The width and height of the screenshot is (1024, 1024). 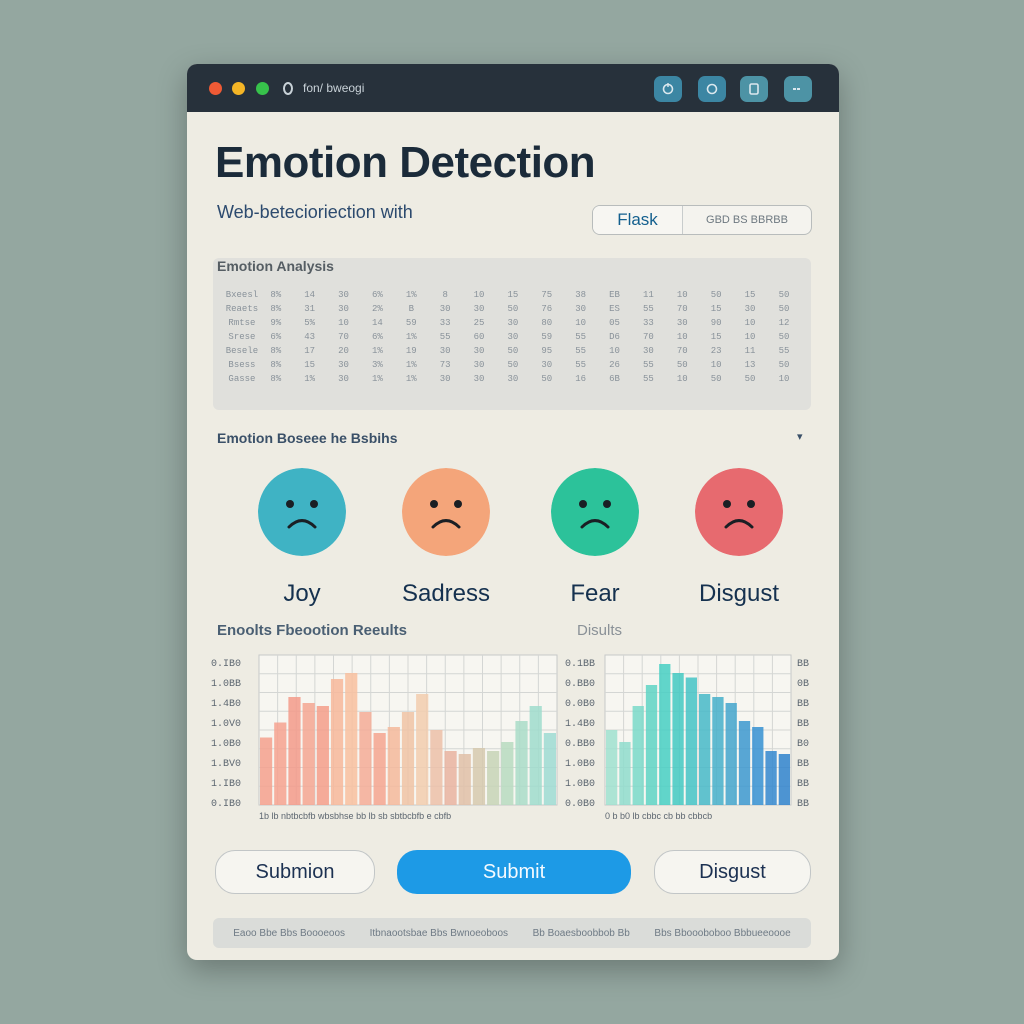 What do you see at coordinates (275, 266) in the screenshot?
I see `analysis-panel-label: Emotion Analysis` at bounding box center [275, 266].